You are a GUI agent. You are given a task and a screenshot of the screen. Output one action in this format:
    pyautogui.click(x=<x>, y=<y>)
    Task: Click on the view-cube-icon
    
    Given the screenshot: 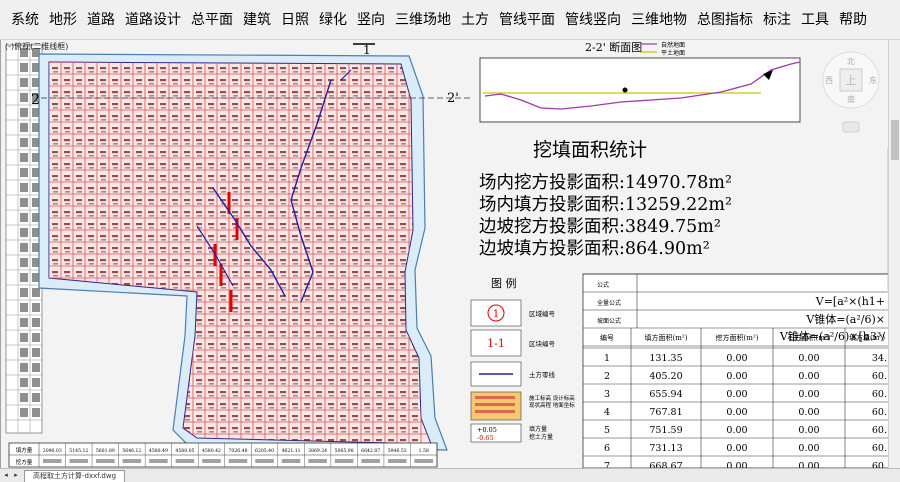 What is the action you would take?
    pyautogui.click(x=851, y=127)
    